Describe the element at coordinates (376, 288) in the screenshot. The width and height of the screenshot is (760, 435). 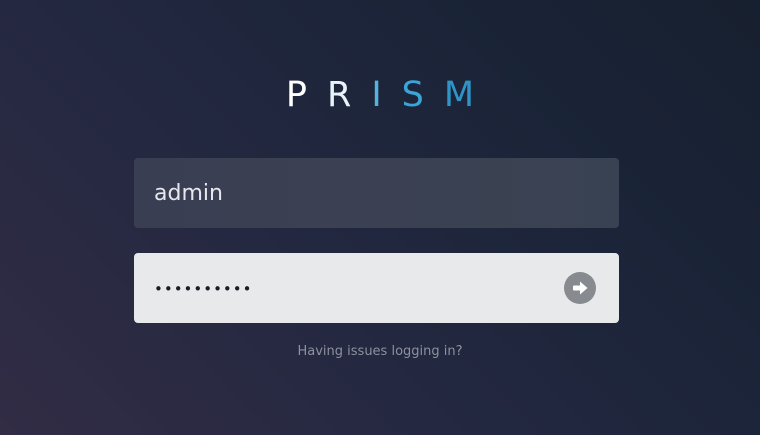
I see `password-field: ••••••••••` at that location.